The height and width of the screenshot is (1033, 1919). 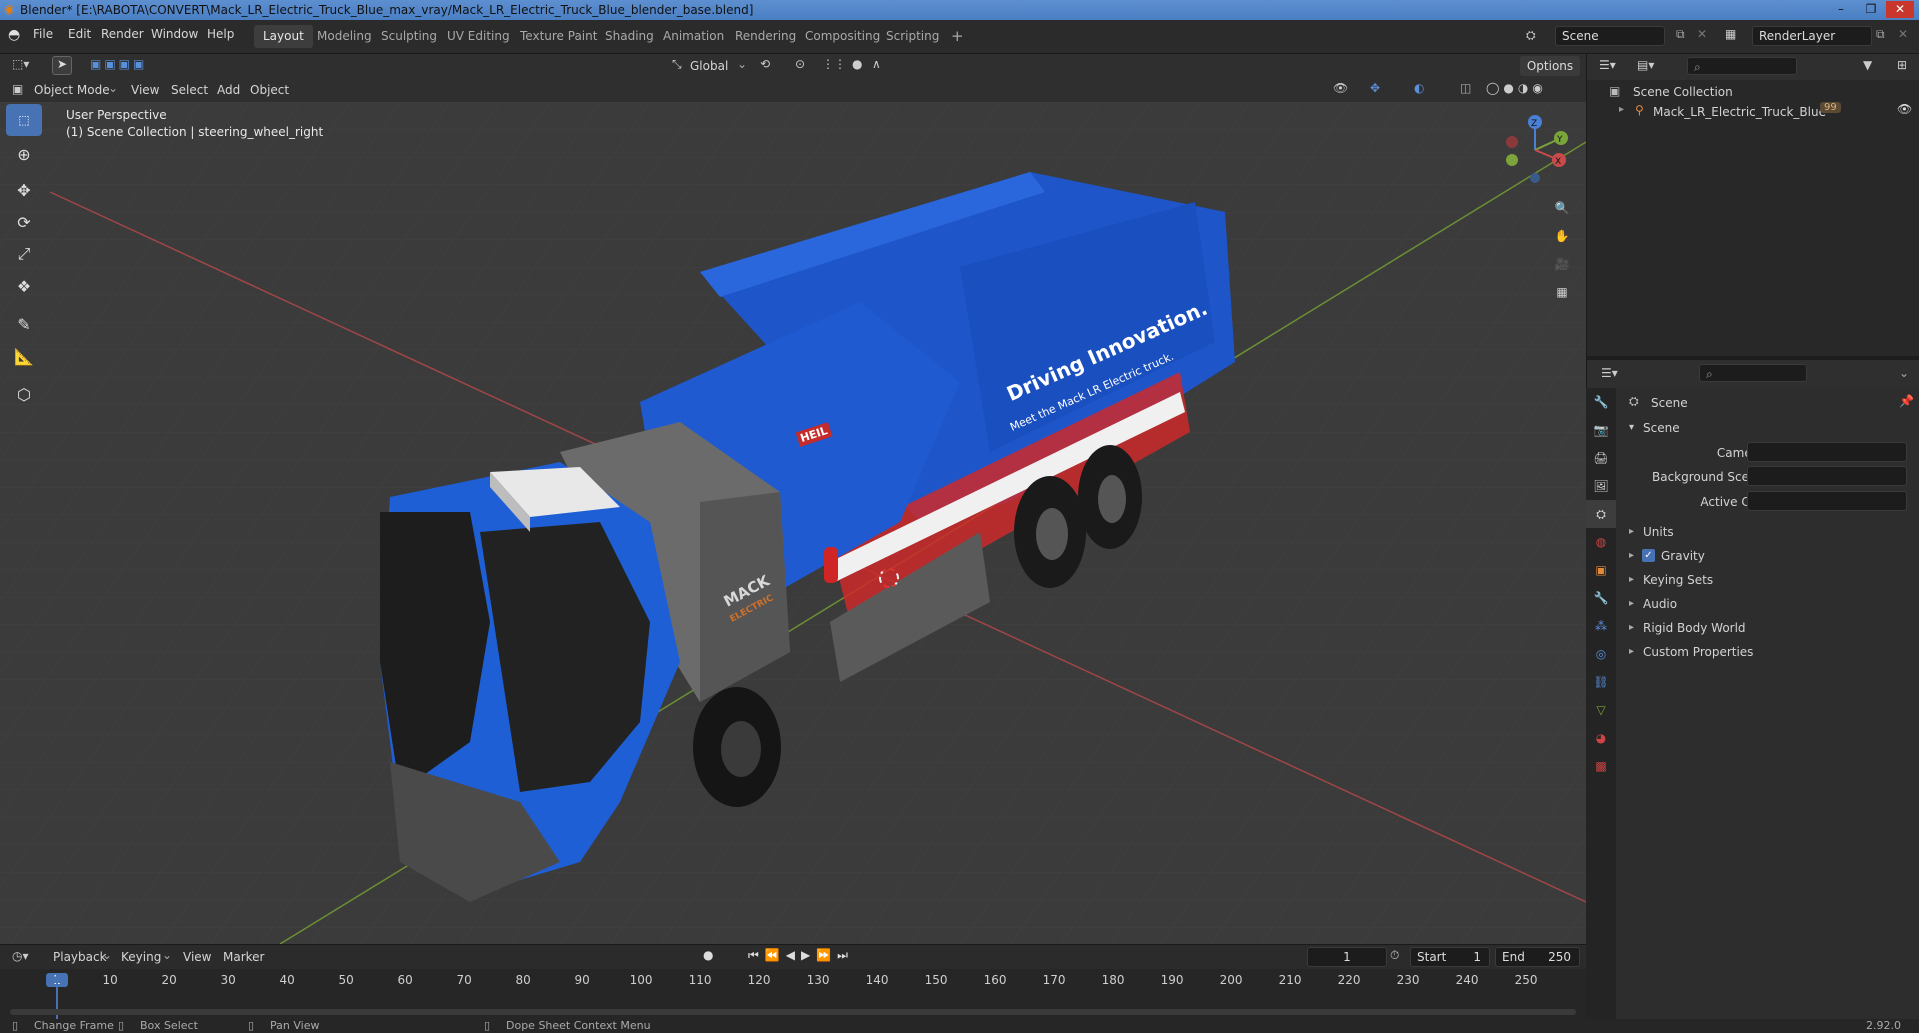 What do you see at coordinates (228, 90) in the screenshot?
I see `menu-add: Add` at bounding box center [228, 90].